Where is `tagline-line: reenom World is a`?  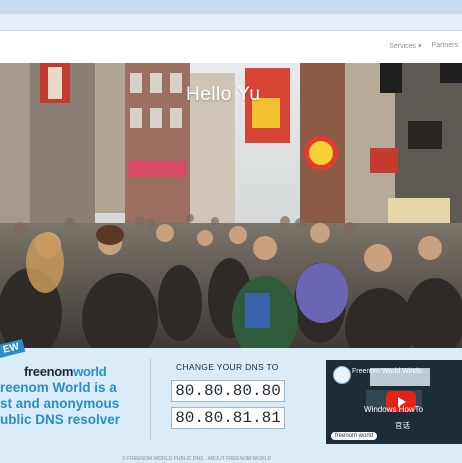
tagline-line: reenom World is a is located at coordinates (58, 387).